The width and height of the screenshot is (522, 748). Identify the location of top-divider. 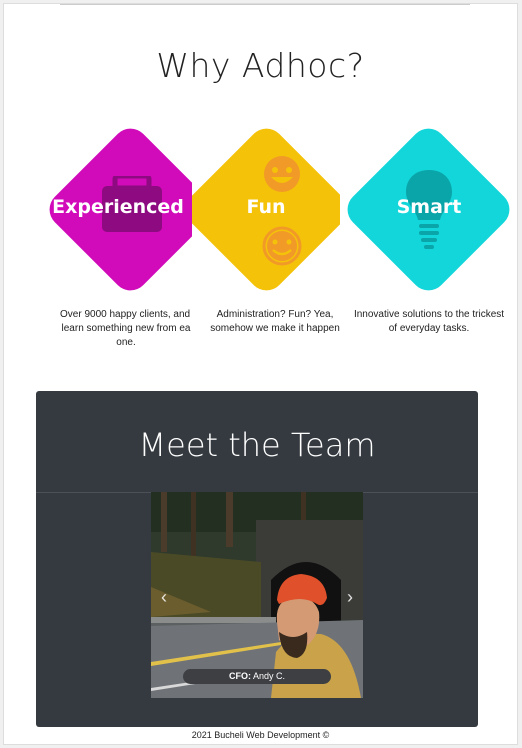
(265, 4).